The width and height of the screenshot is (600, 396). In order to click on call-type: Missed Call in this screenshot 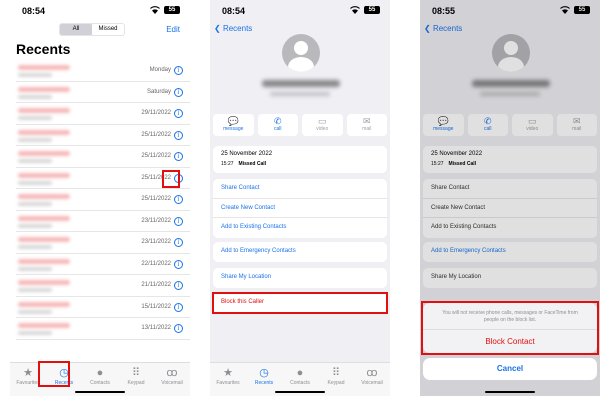, I will do `click(252, 164)`.